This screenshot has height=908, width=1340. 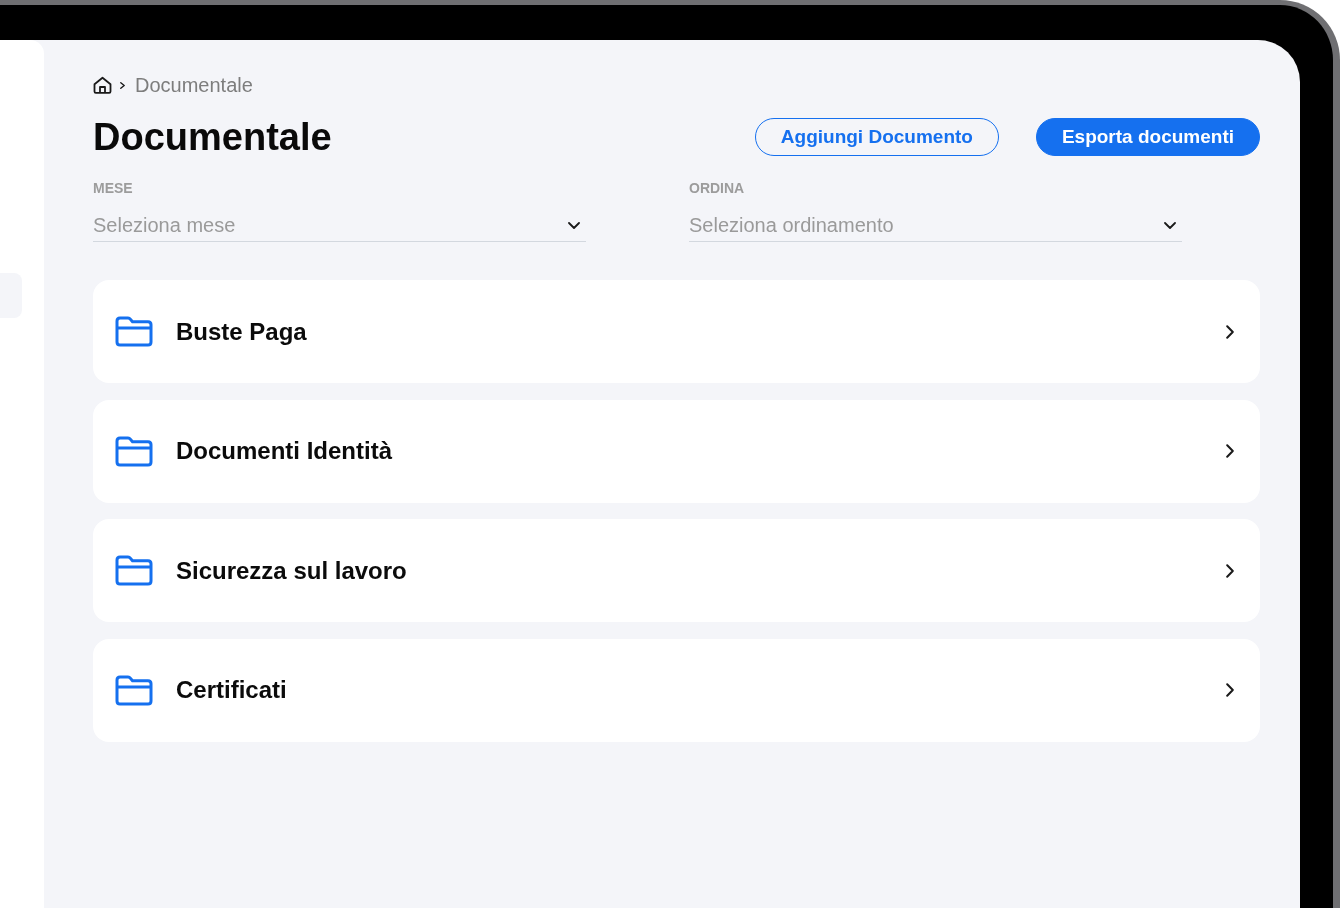 I want to click on folder-list-item: Documenti Identità, so click(x=676, y=451).